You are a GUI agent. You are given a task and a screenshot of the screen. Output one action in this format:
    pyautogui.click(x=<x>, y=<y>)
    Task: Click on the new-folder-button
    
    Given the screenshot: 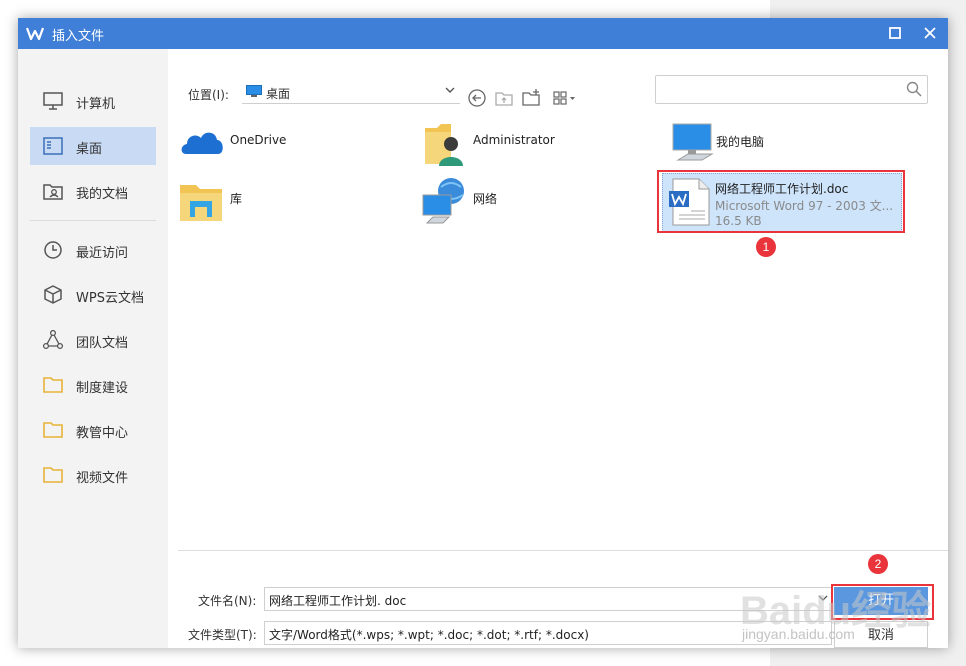 What is the action you would take?
    pyautogui.click(x=531, y=98)
    